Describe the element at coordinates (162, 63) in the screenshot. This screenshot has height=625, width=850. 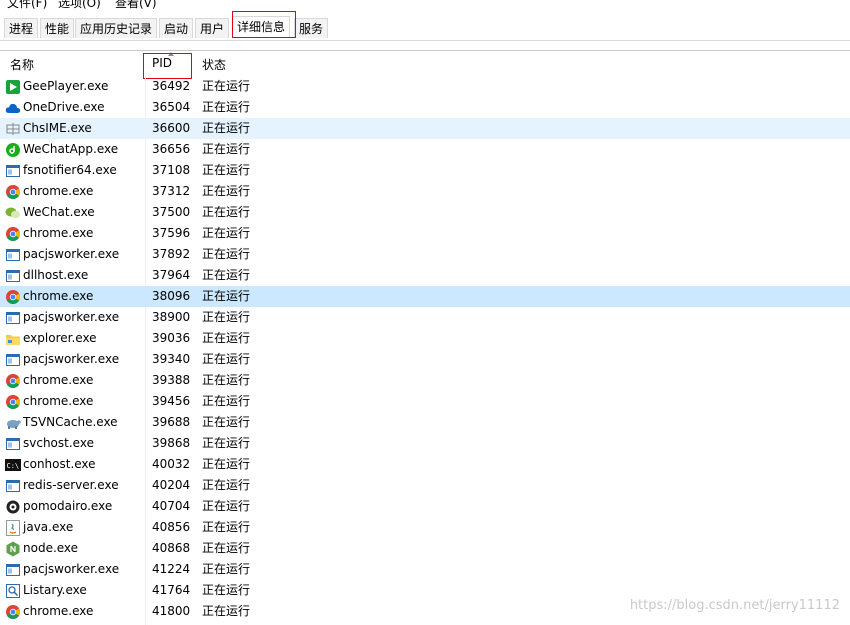
I see `column-pid: PID` at that location.